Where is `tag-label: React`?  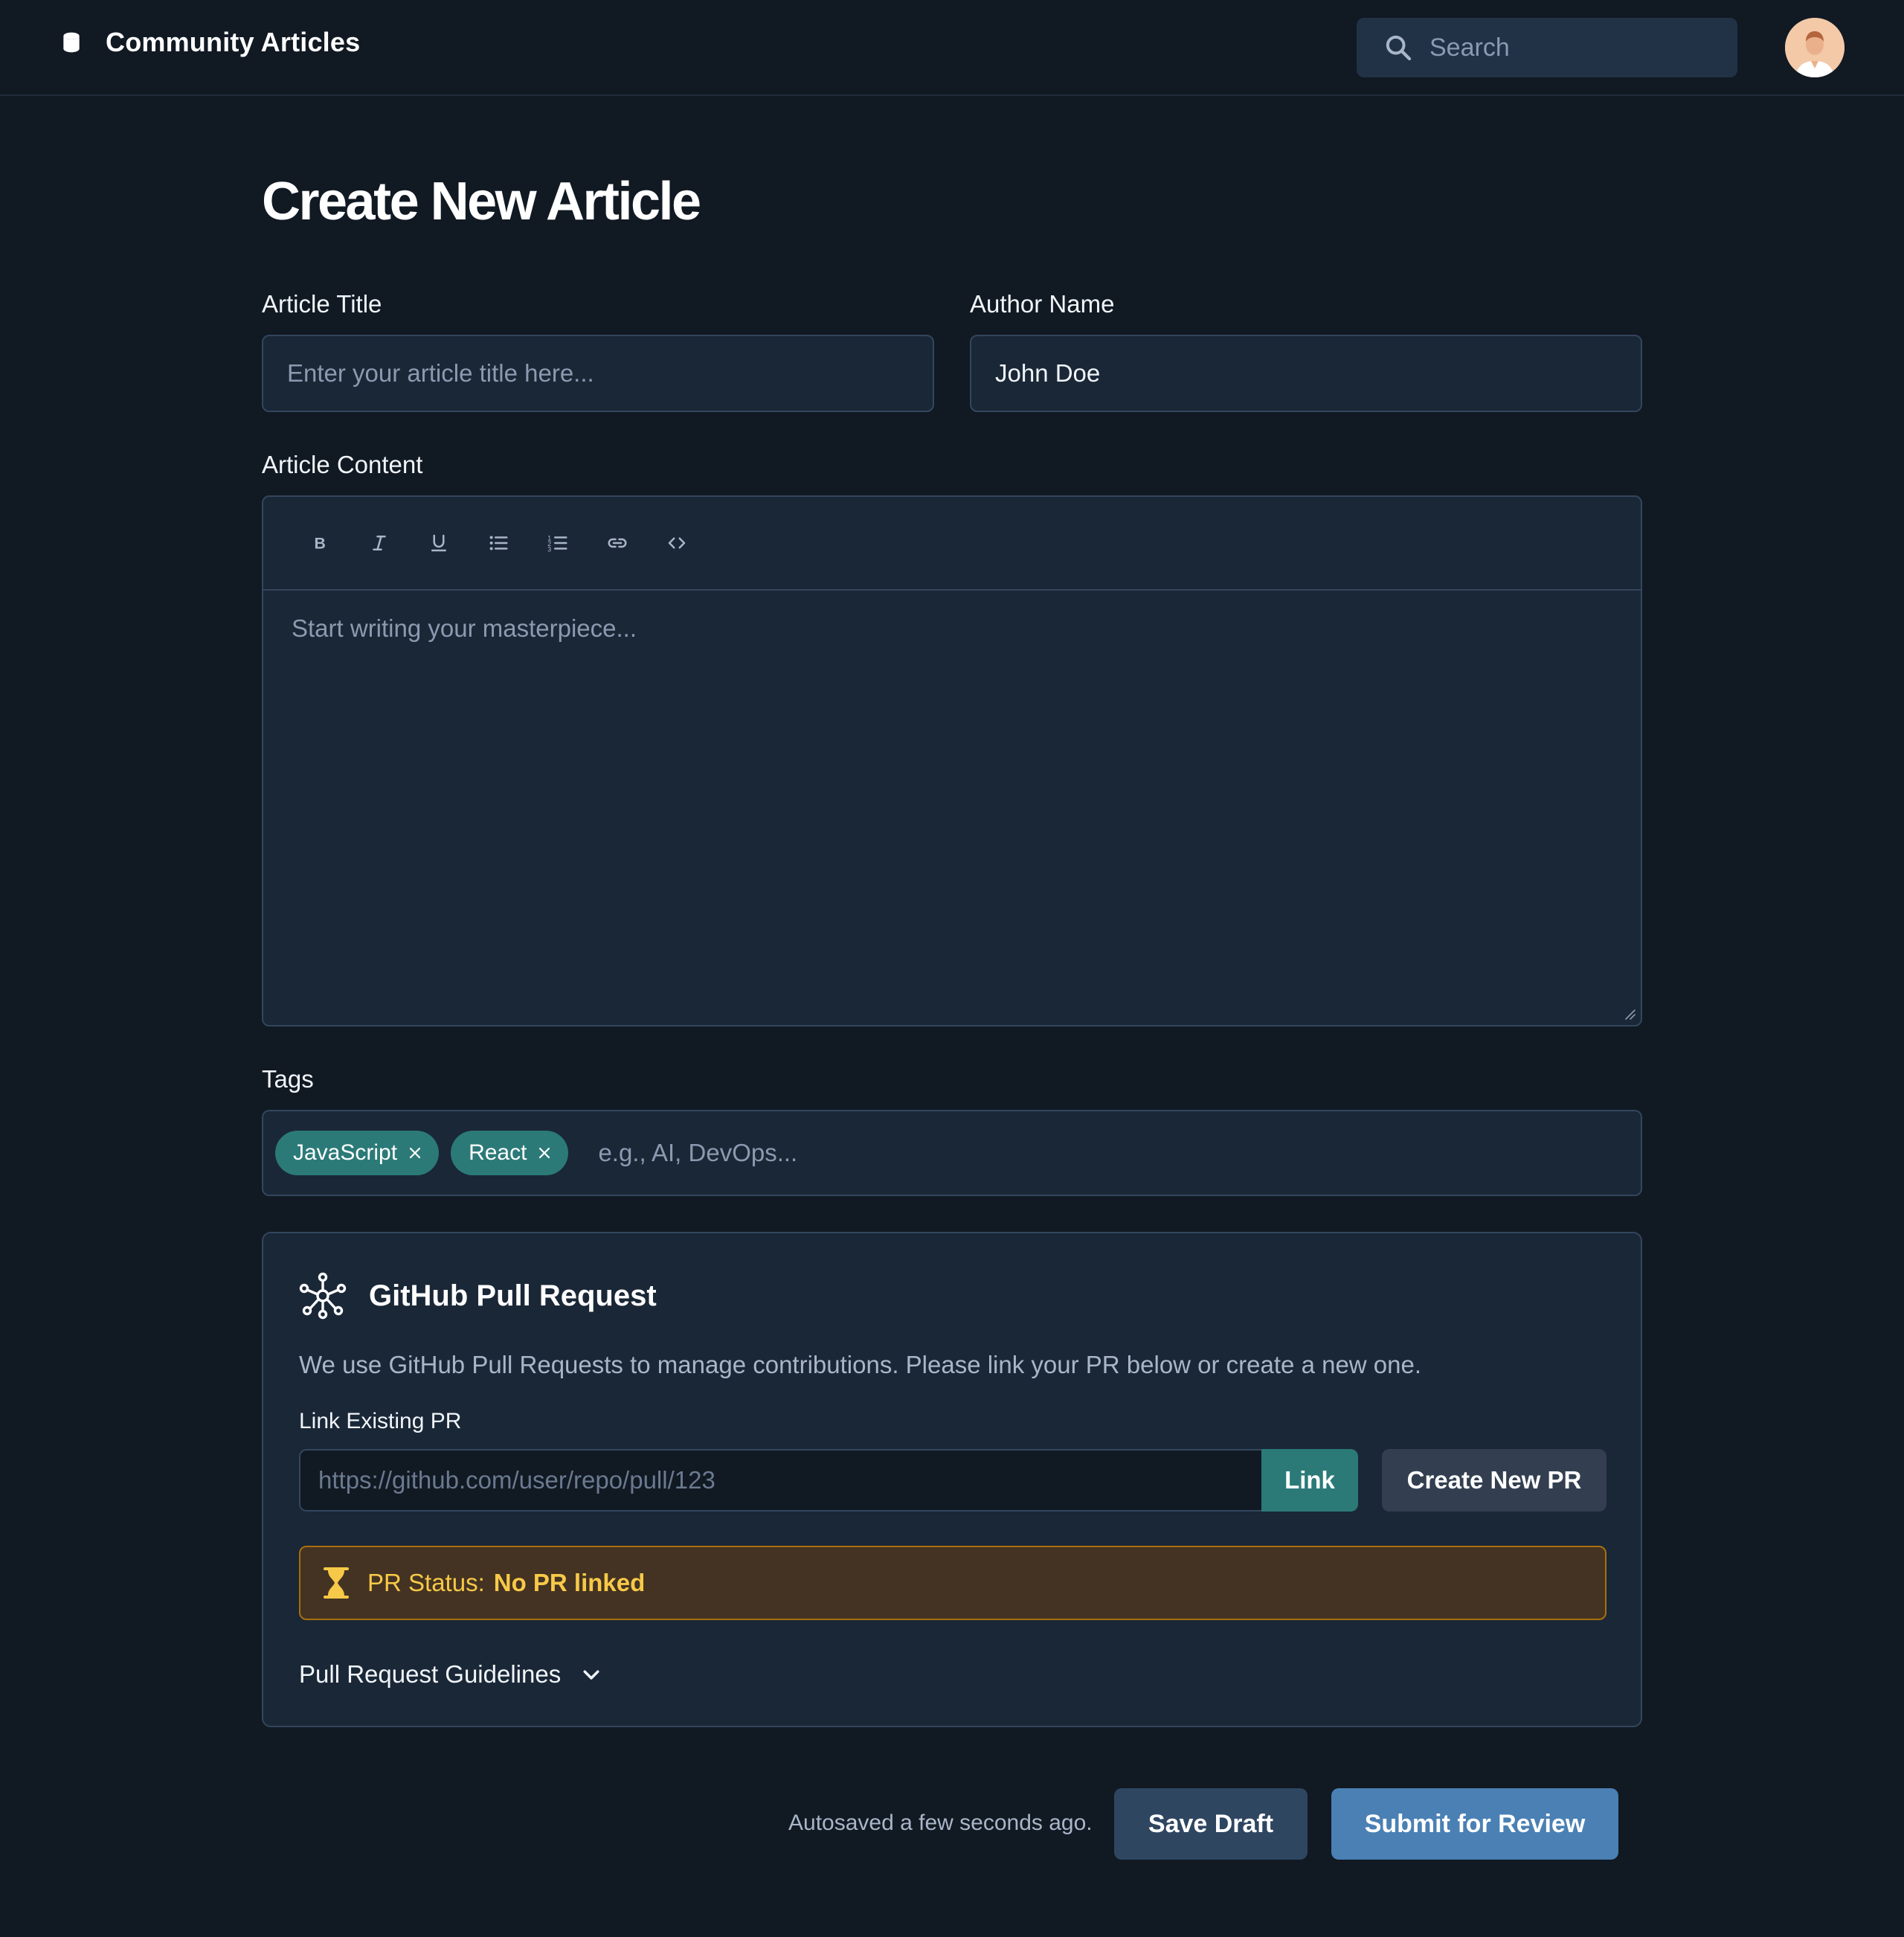 tag-label: React is located at coordinates (498, 1152).